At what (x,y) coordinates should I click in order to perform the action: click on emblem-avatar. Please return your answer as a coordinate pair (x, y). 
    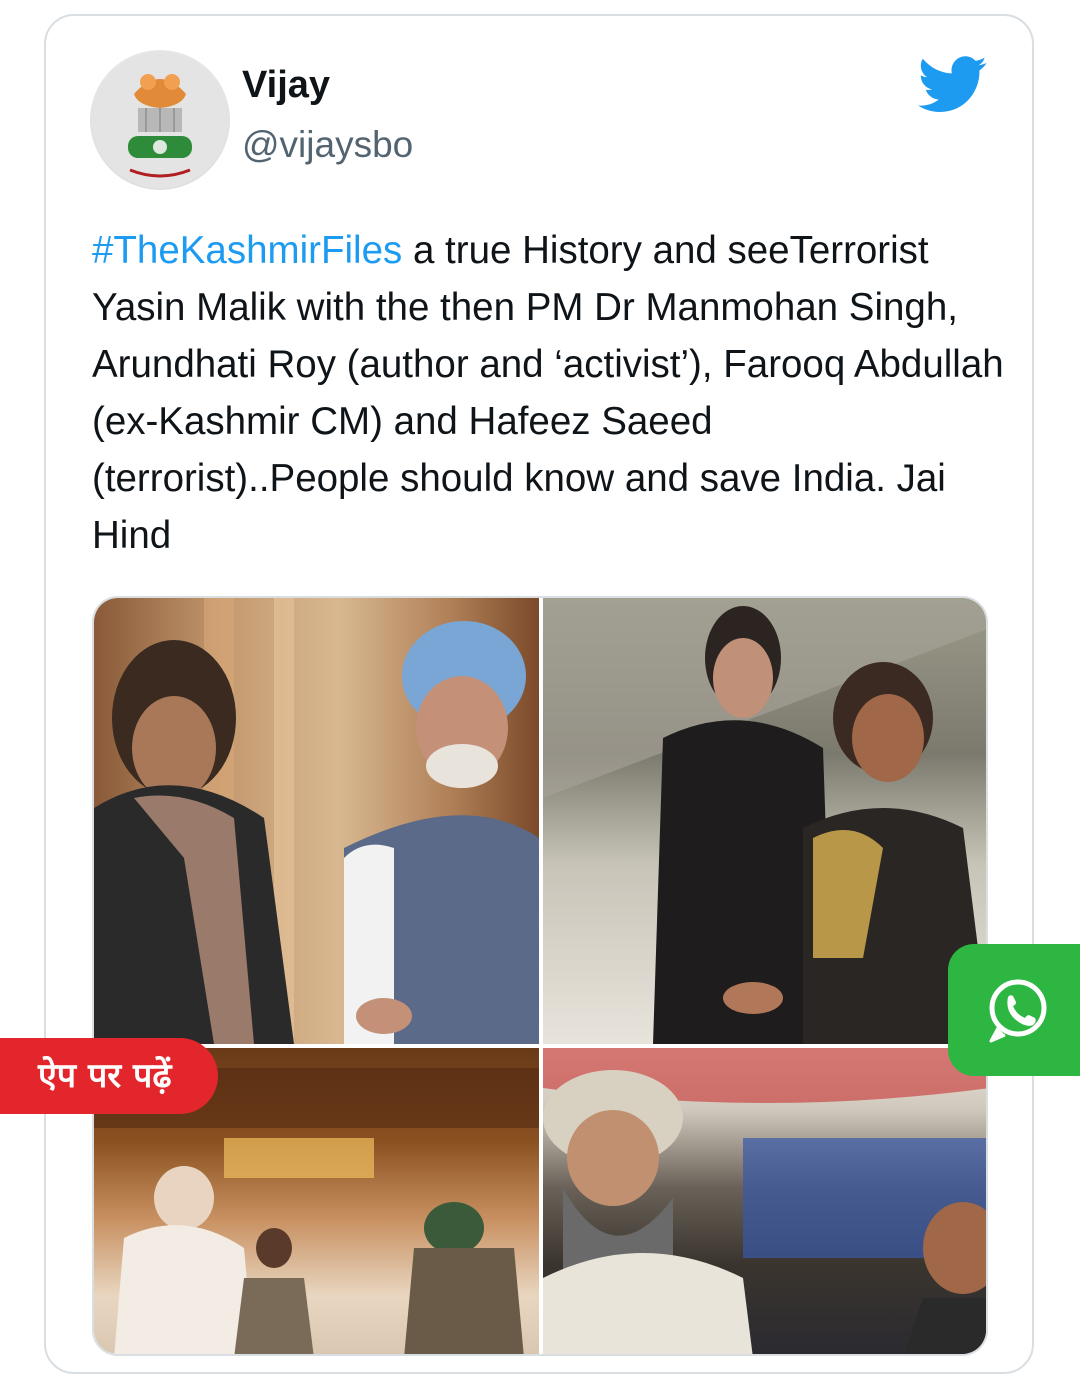
    Looking at the image, I should click on (160, 120).